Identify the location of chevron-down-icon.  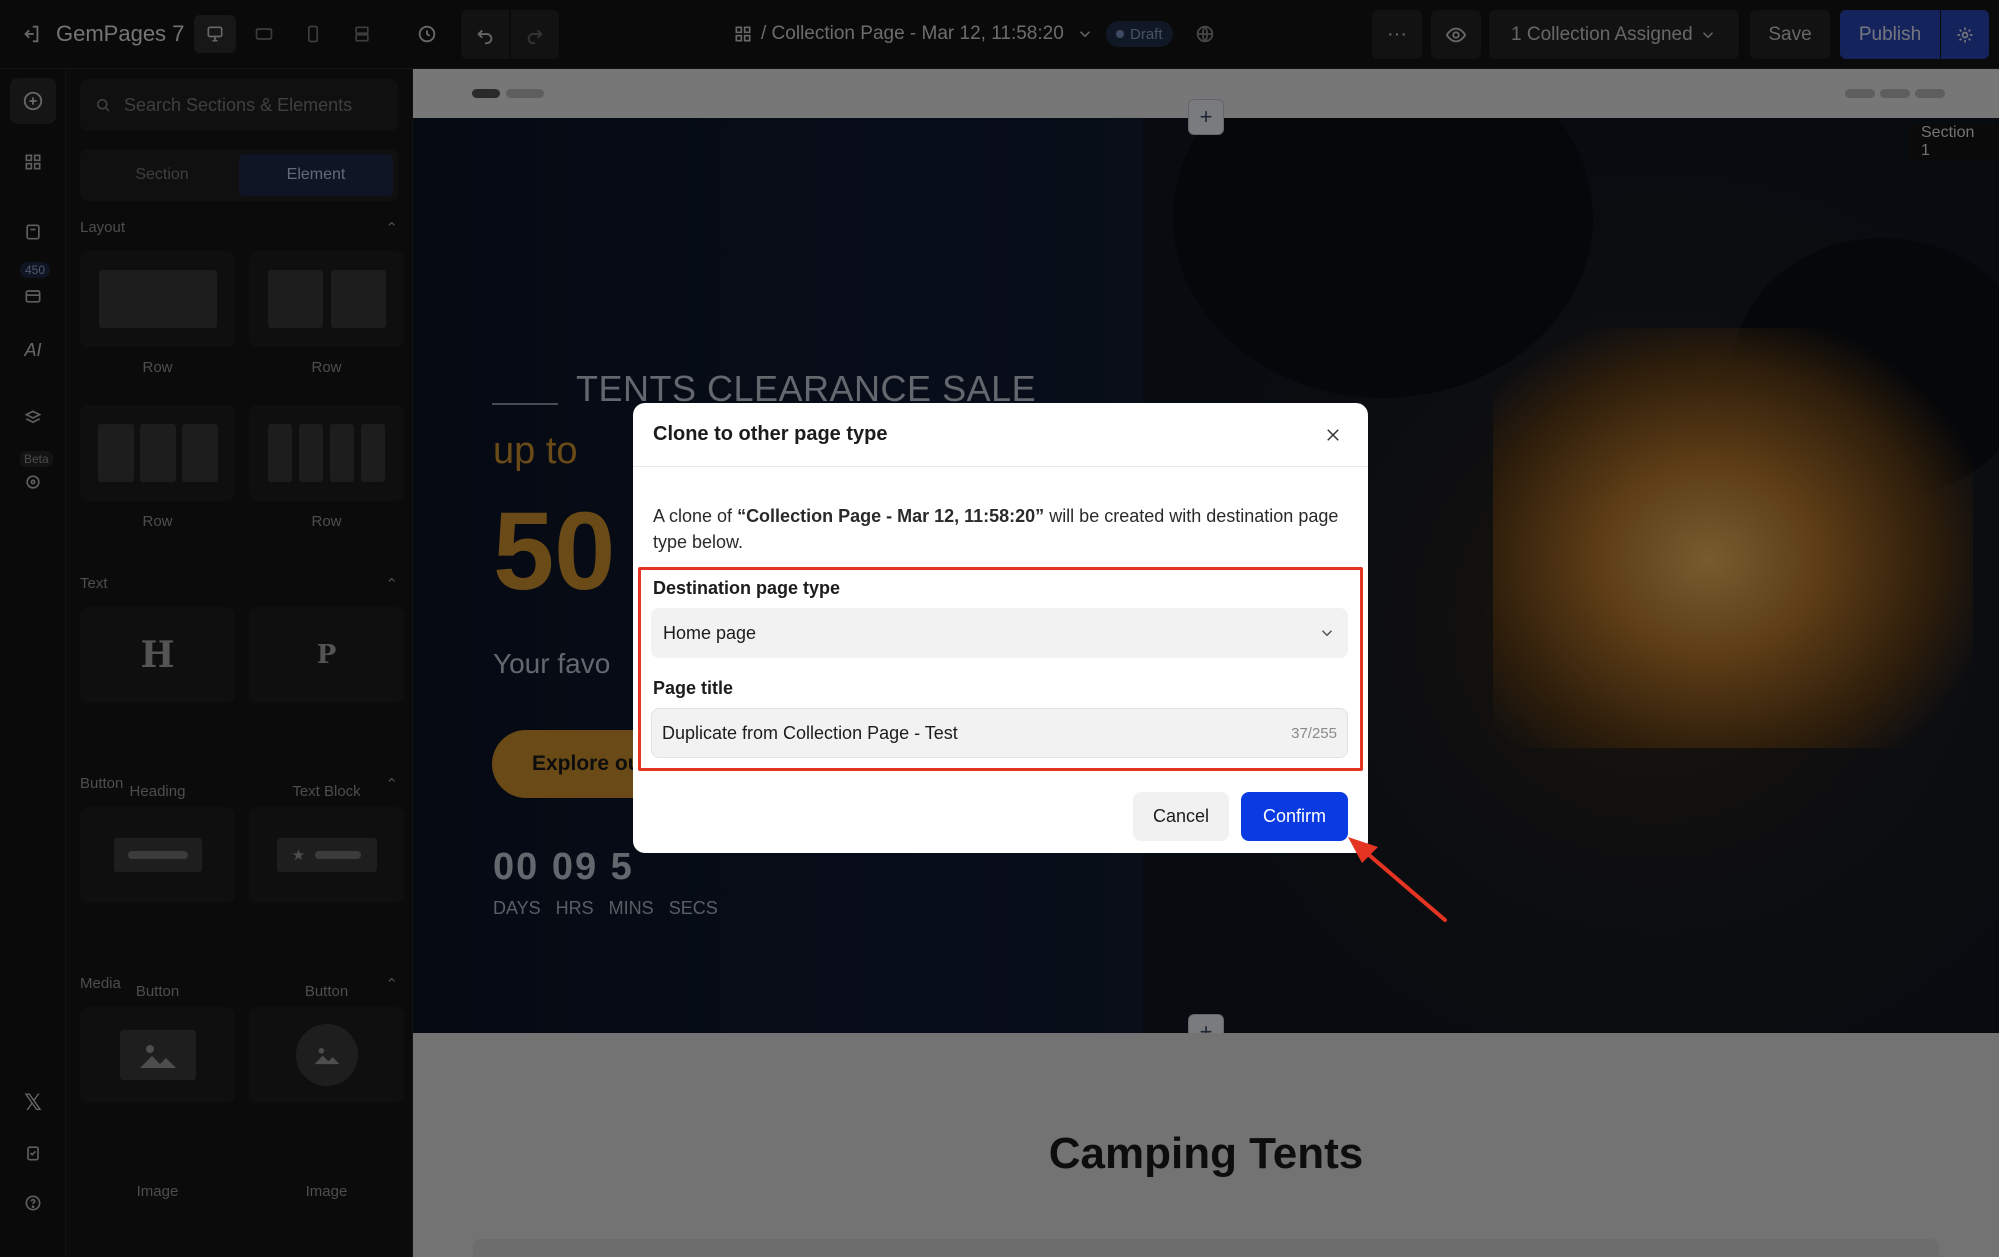
(1327, 633).